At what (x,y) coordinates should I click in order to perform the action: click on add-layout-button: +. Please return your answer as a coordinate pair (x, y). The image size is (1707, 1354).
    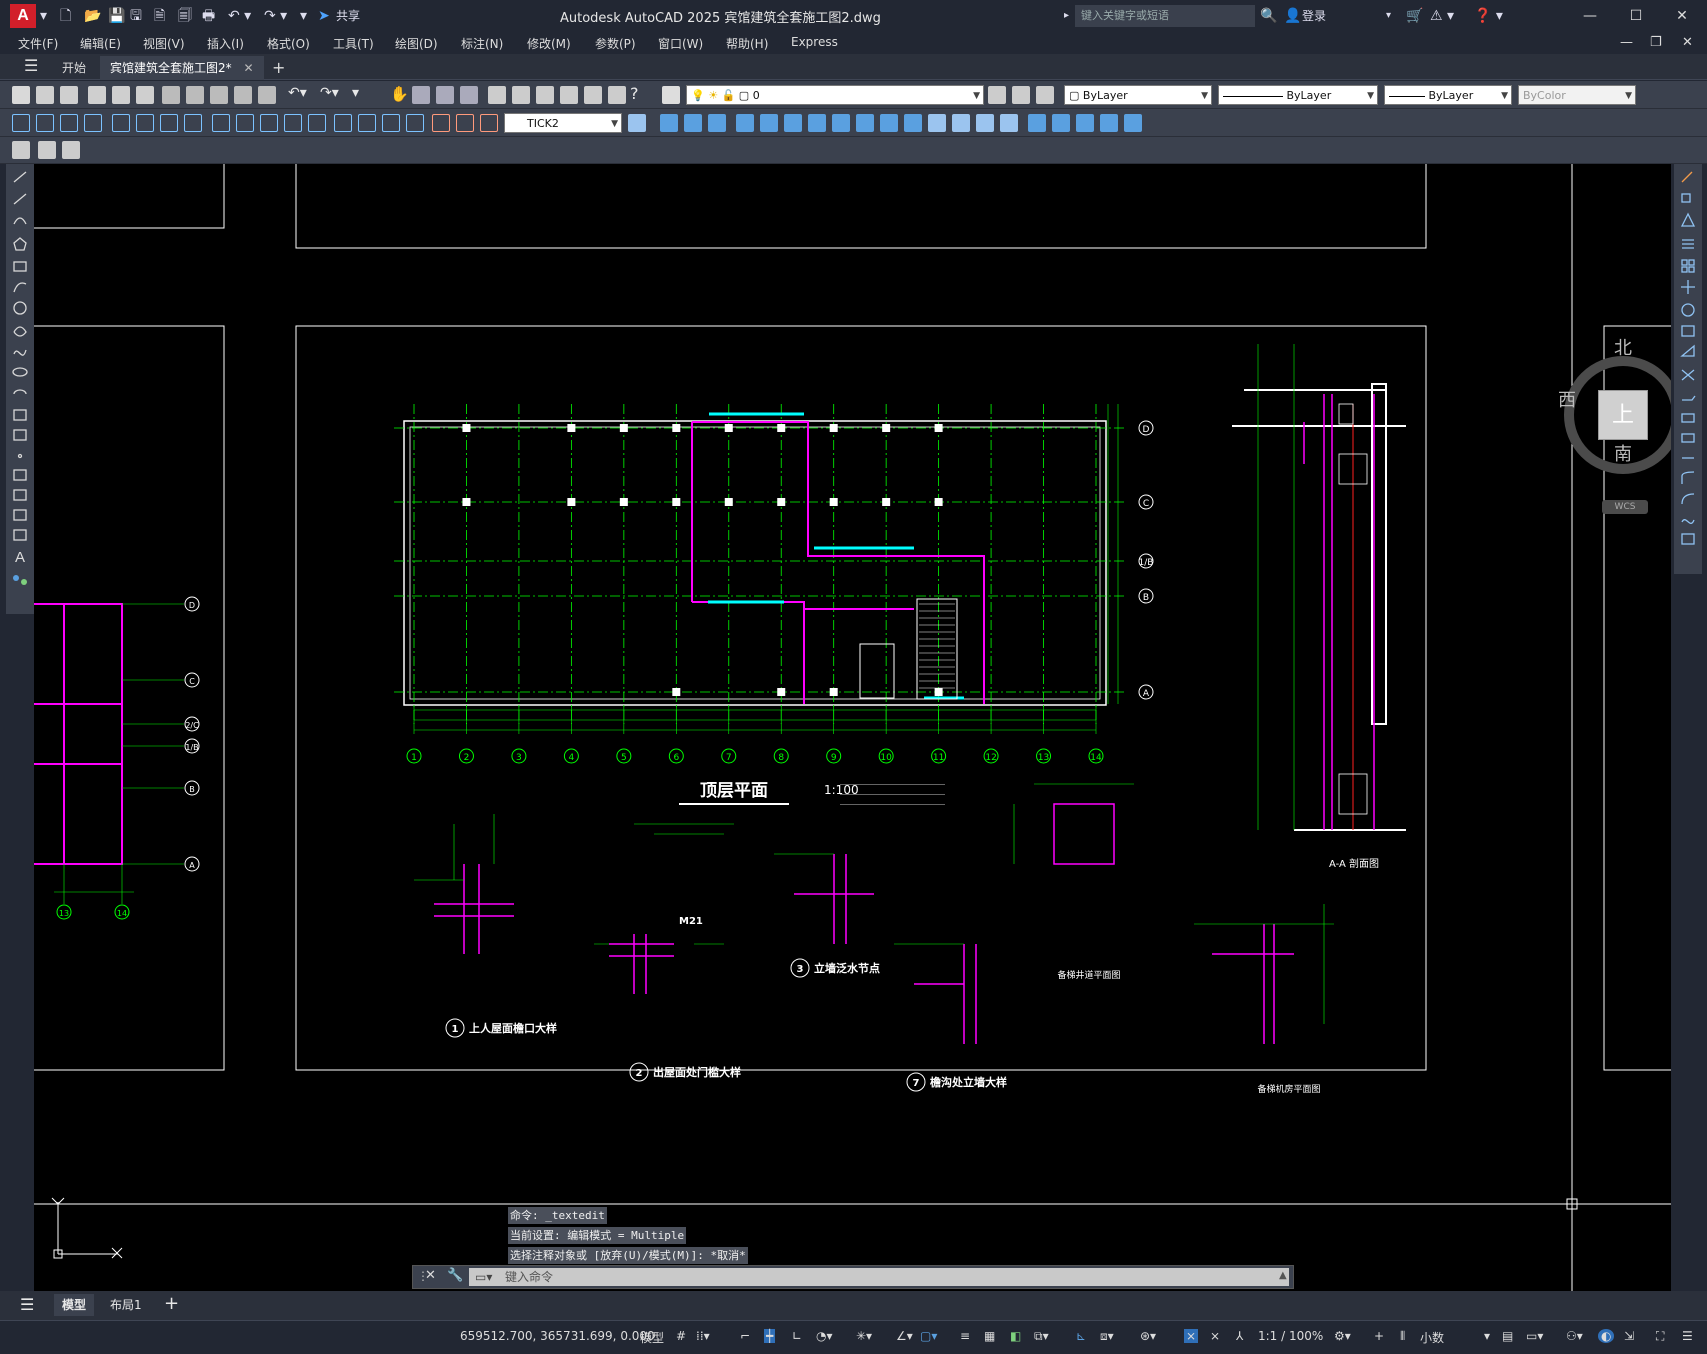
    Looking at the image, I should click on (171, 1303).